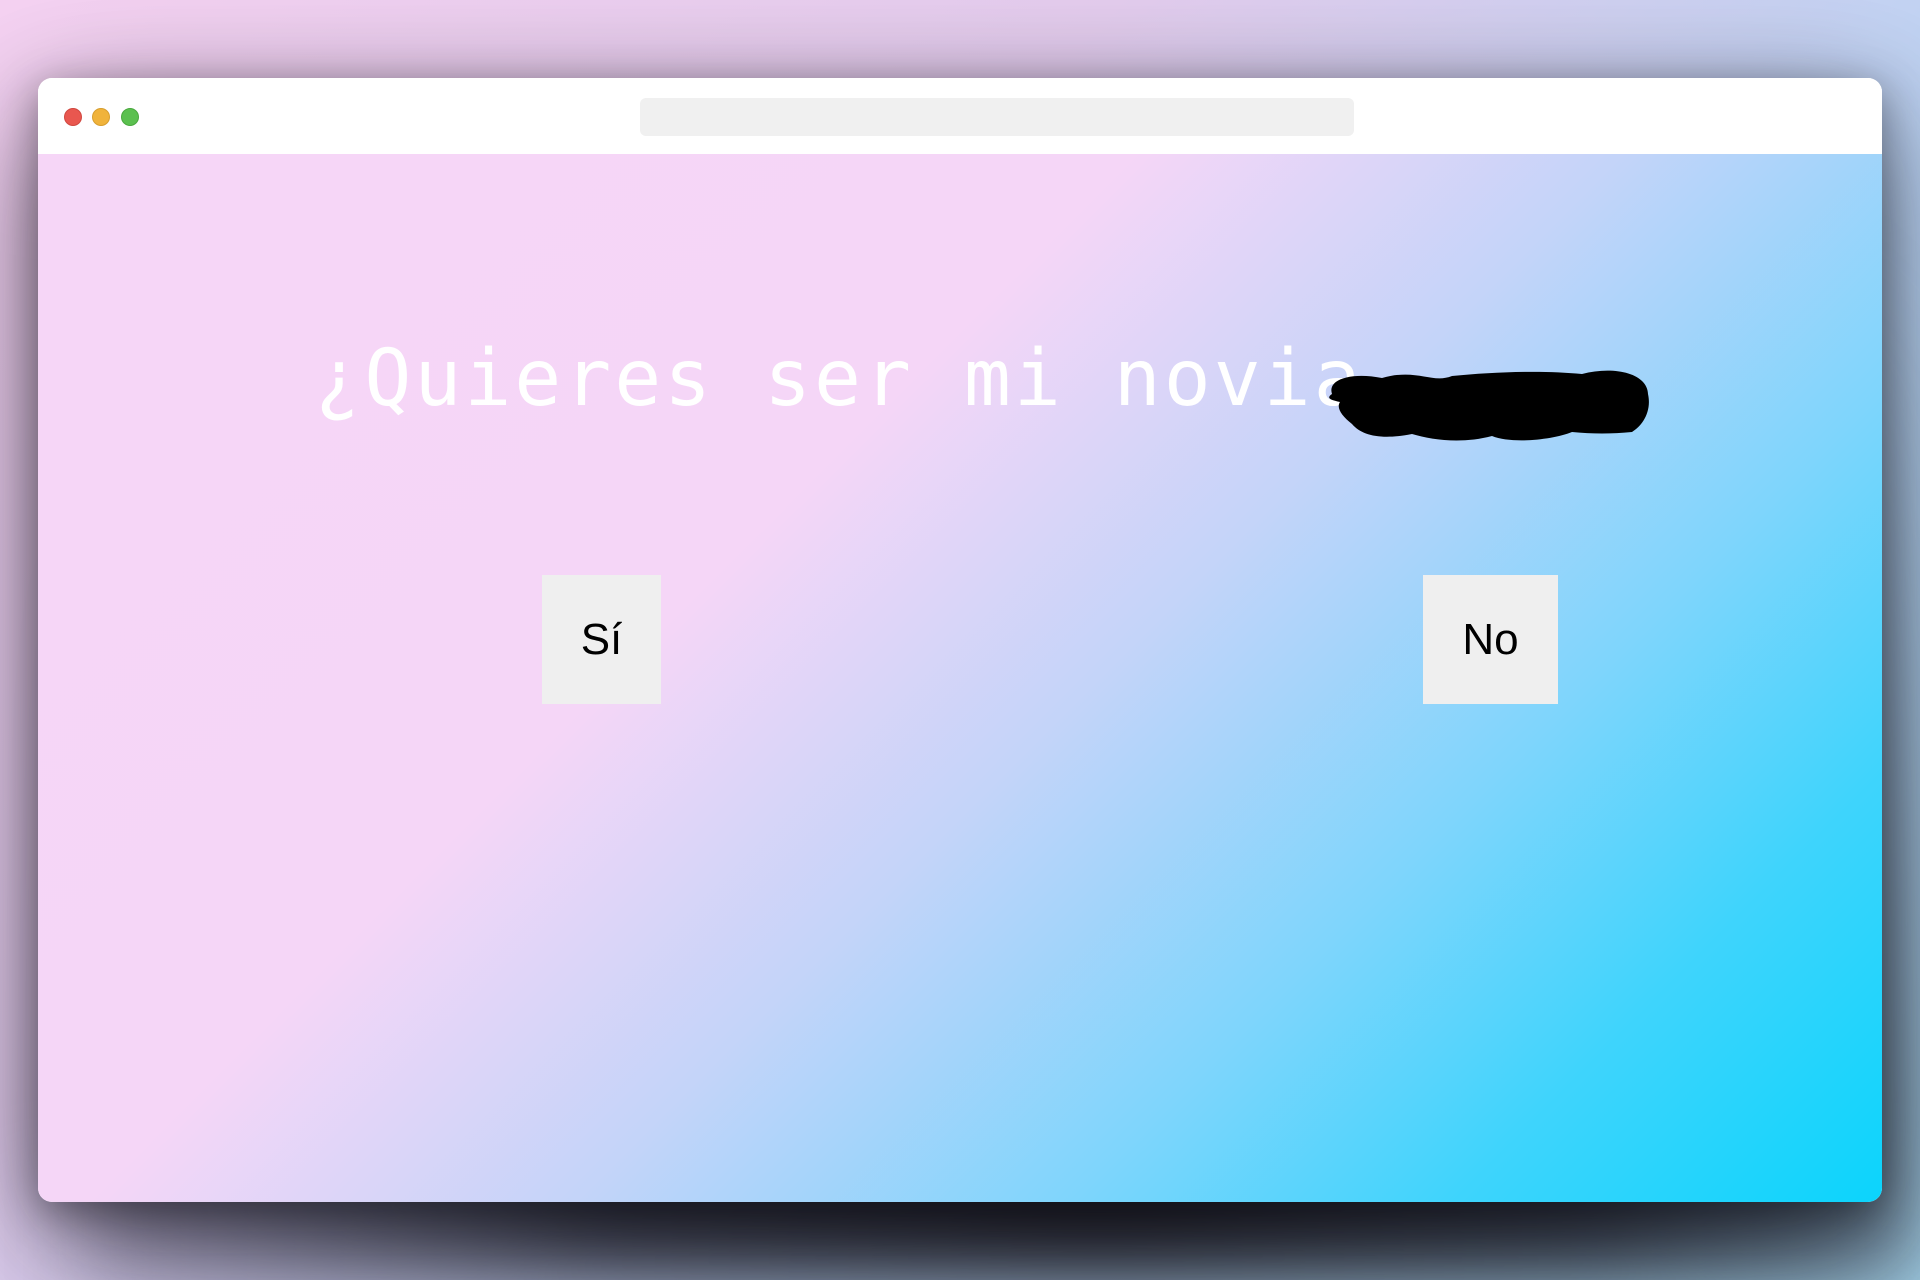  Describe the element at coordinates (1489, 405) in the screenshot. I see `redaction-scribble-icon` at that location.